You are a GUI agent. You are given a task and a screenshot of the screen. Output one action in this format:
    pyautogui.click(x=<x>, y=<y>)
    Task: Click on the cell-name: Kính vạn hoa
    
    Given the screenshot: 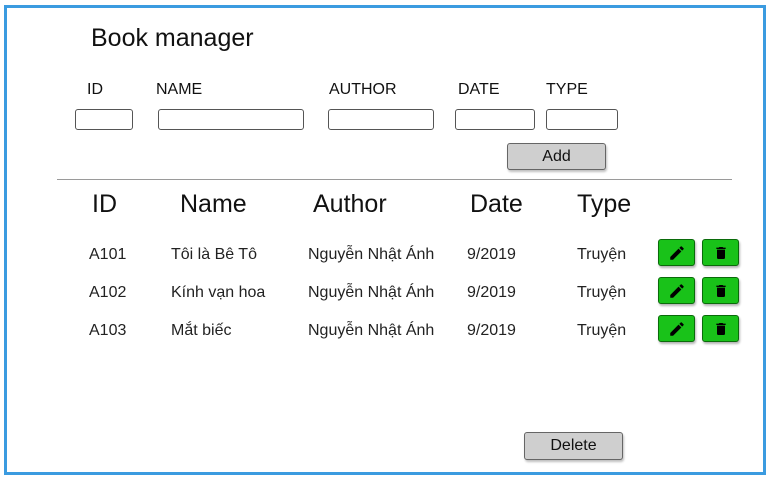 What is the action you would take?
    pyautogui.click(x=218, y=292)
    